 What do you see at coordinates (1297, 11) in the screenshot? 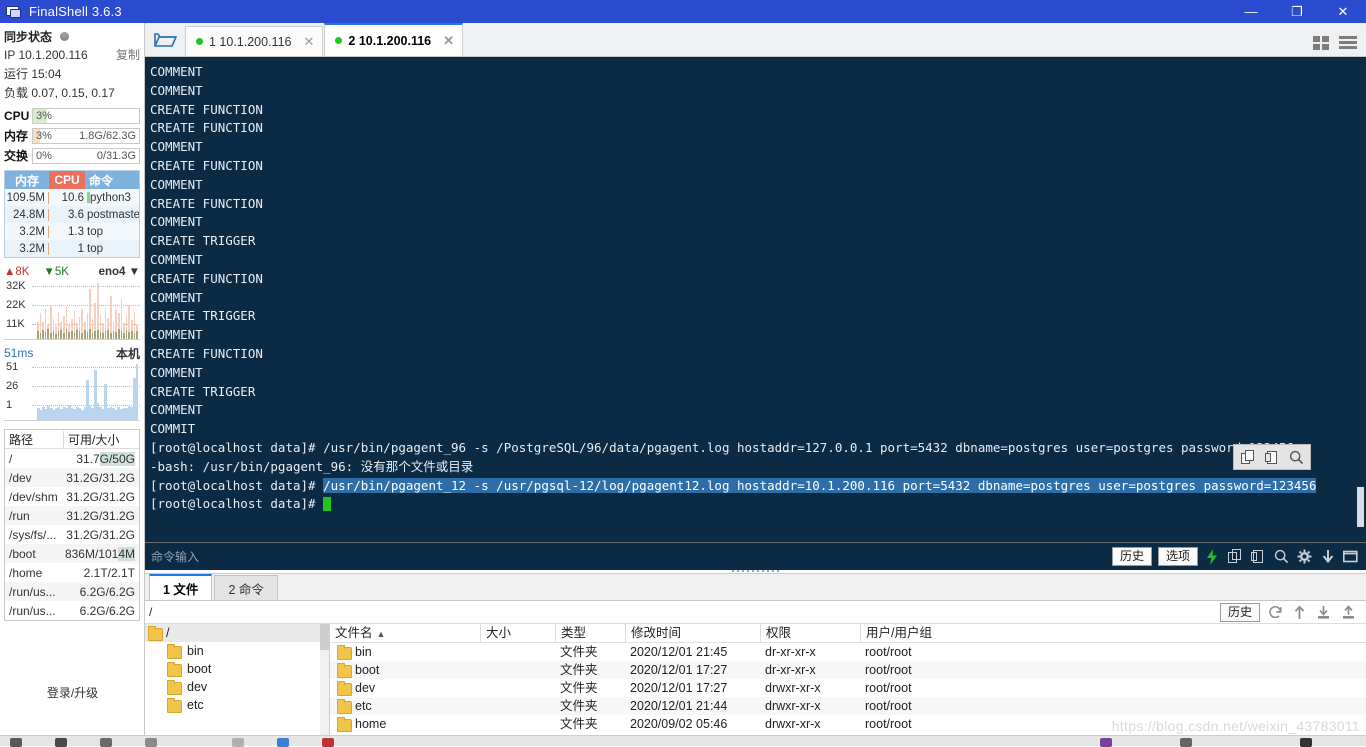
I see `maximize-button: ❐` at bounding box center [1297, 11].